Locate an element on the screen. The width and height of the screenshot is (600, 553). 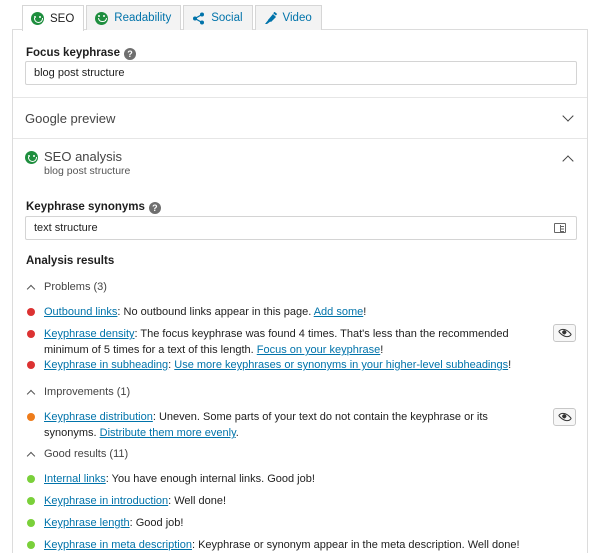
tab-video: Video is located at coordinates (288, 17).